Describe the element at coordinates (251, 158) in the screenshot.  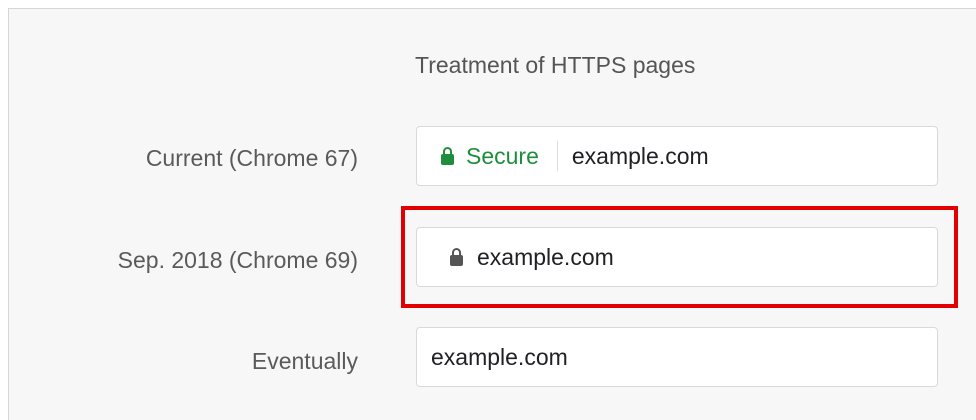
I see `row-label-current: Current (Chrome 67)` at that location.